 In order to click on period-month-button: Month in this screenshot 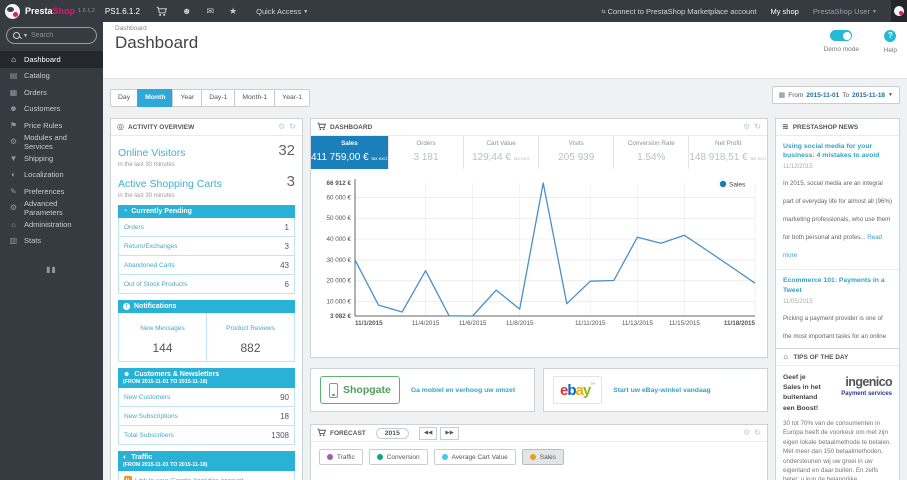, I will do `click(155, 98)`.